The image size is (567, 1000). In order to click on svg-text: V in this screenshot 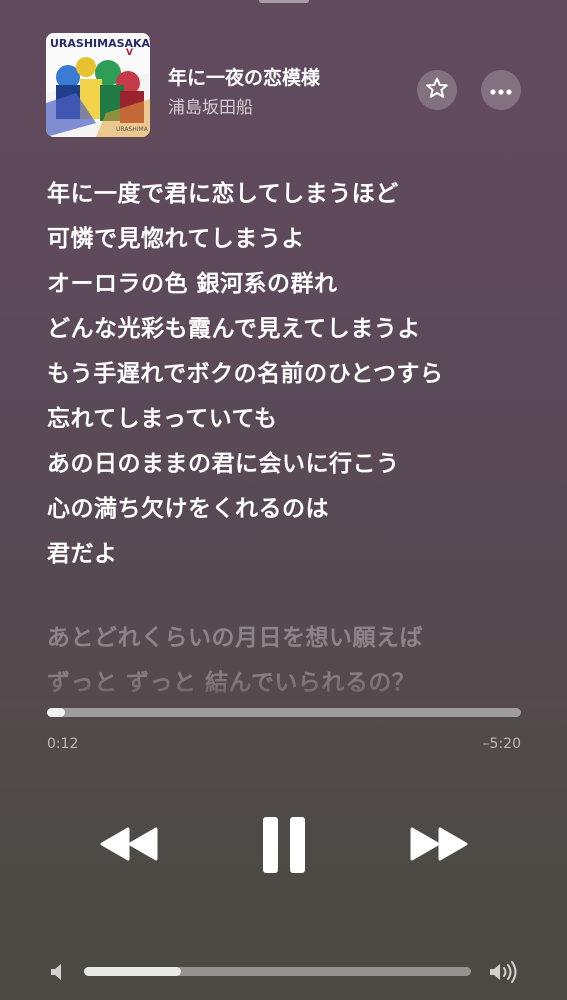, I will do `click(129, 53)`.